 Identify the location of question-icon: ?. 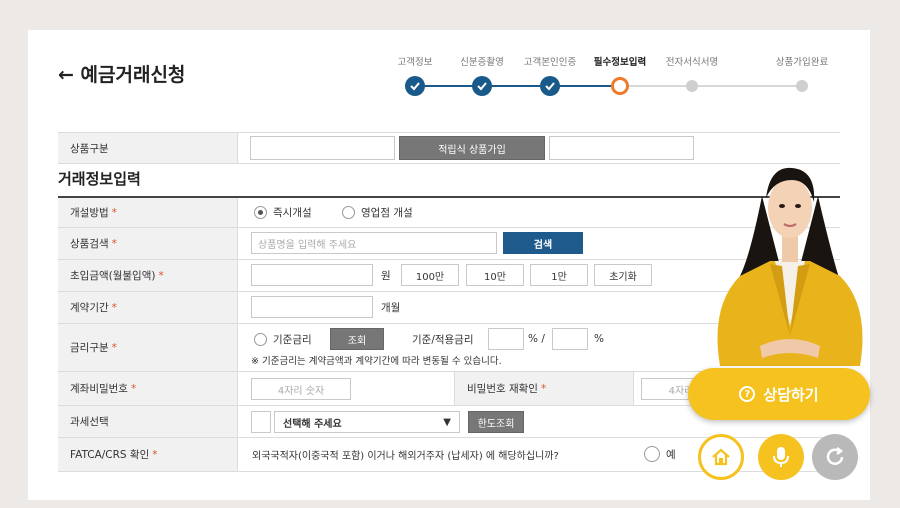
(747, 394).